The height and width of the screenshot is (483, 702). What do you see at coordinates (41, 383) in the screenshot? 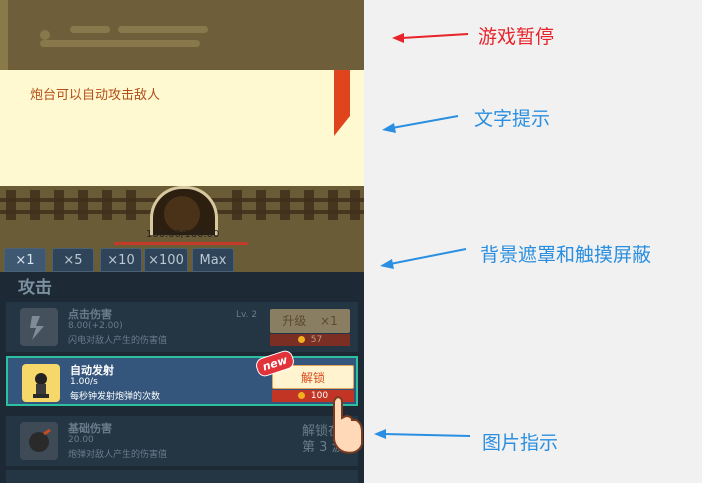
I see `cannon-icon` at bounding box center [41, 383].